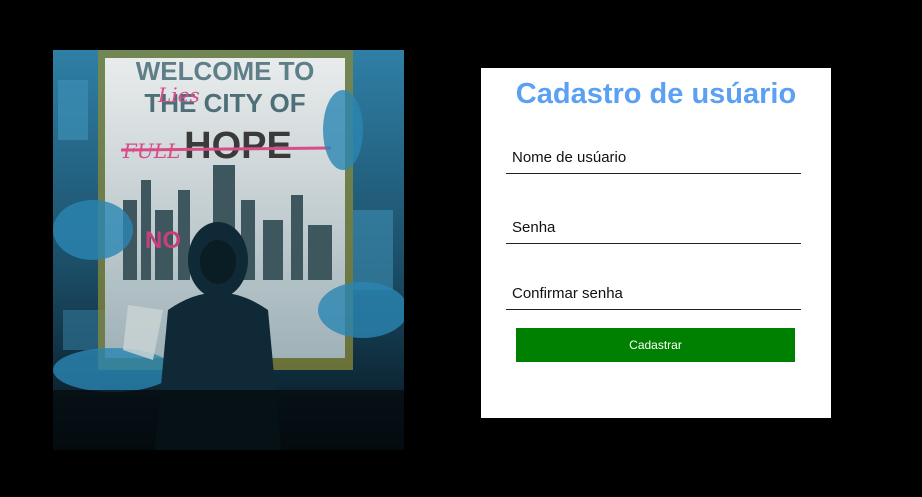  What do you see at coordinates (656, 94) in the screenshot?
I see `form-title: Cadastro de usúario` at bounding box center [656, 94].